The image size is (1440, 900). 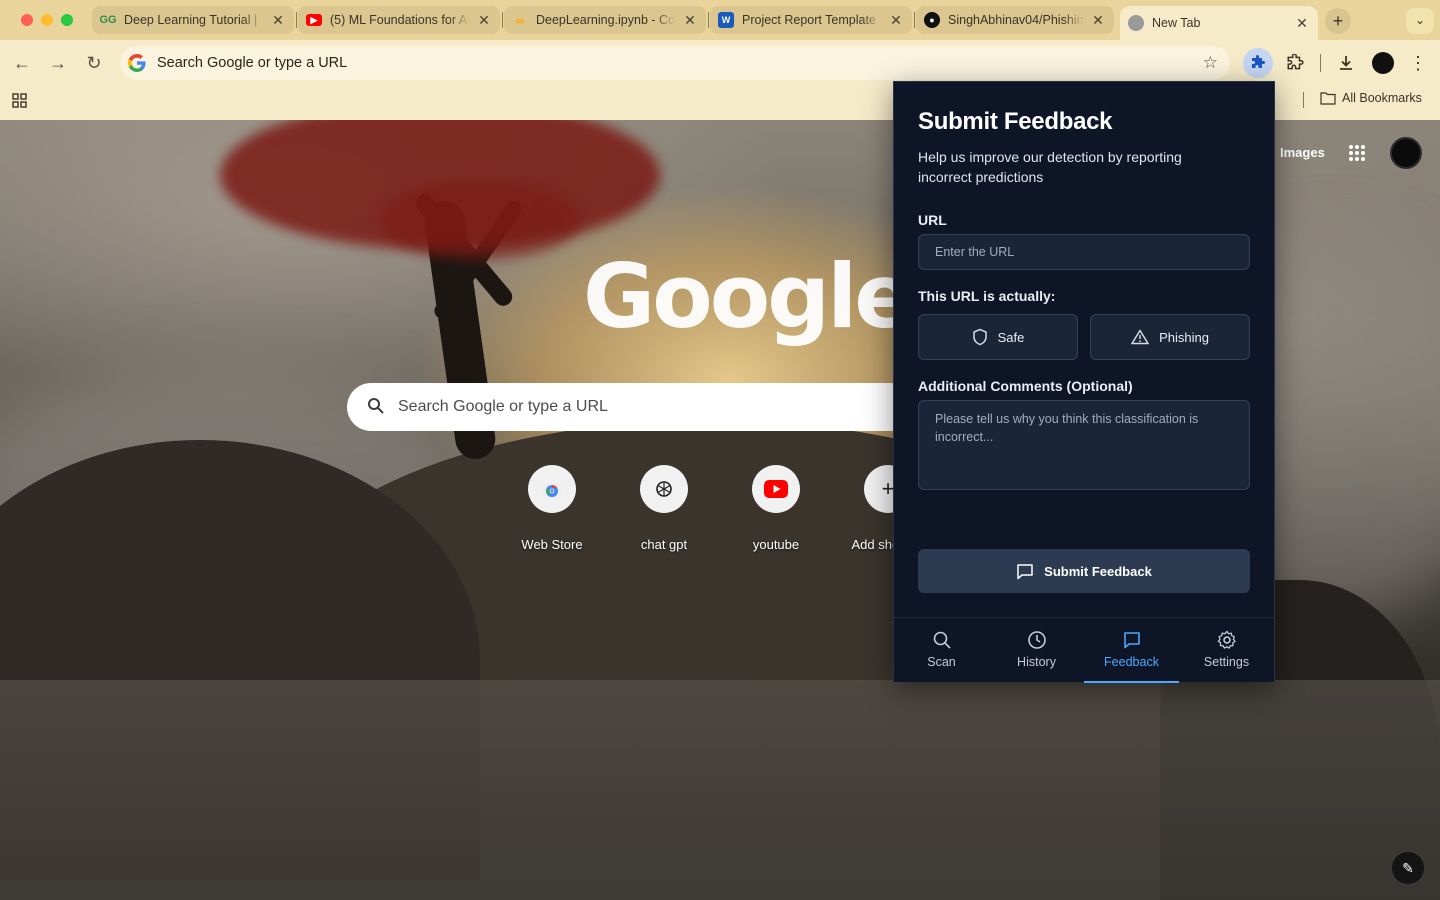 What do you see at coordinates (552, 544) in the screenshot?
I see `shortcut-label: Web Store` at bounding box center [552, 544].